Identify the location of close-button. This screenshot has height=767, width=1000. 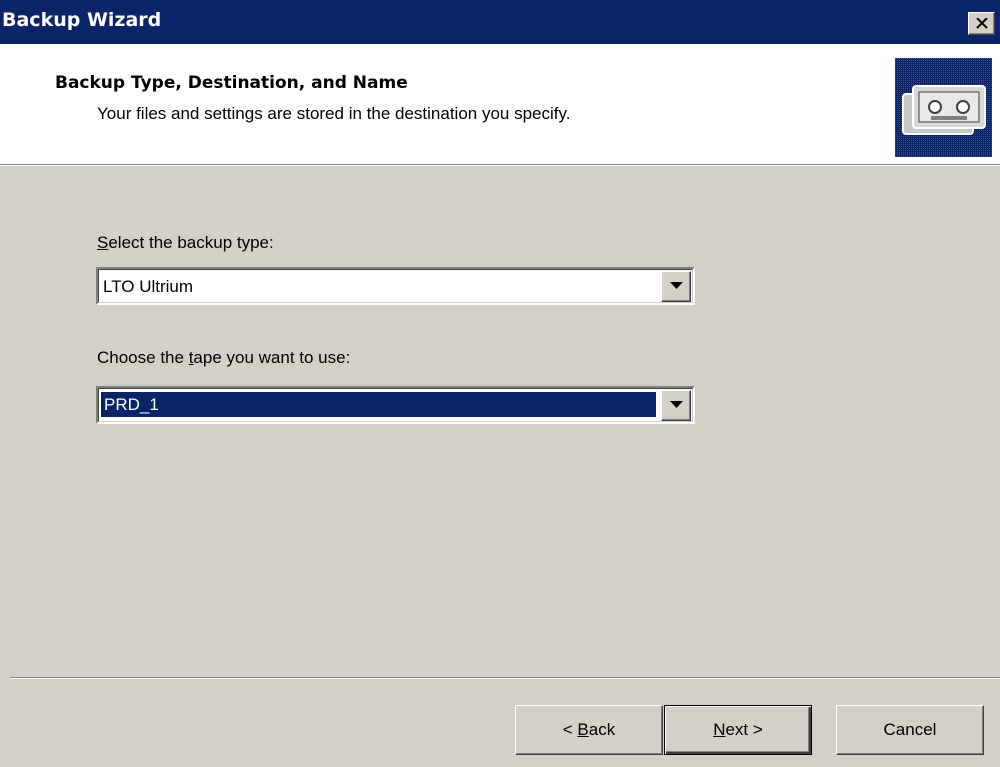
(981, 23).